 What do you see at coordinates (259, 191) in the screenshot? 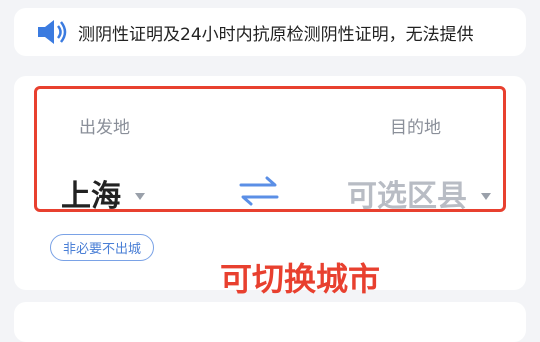
I see `swap-arrows-icon` at bounding box center [259, 191].